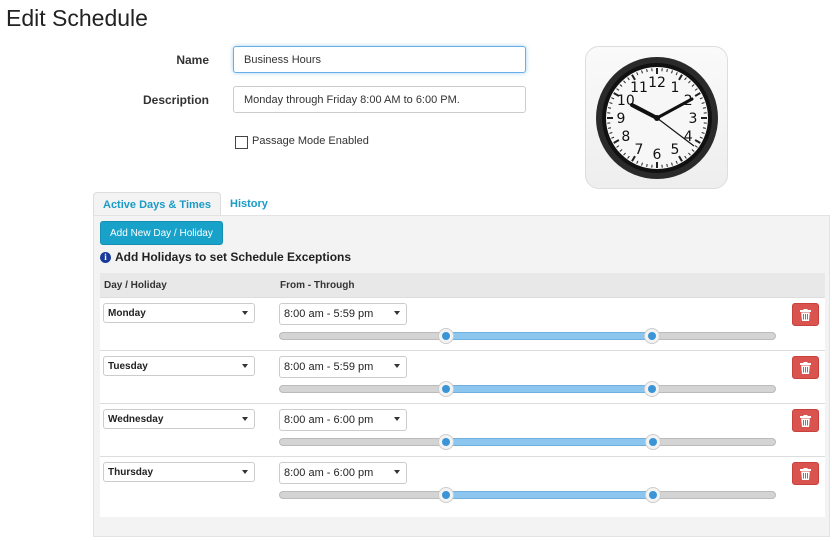  Describe the element at coordinates (657, 83) in the screenshot. I see `svg-text: 12` at that location.